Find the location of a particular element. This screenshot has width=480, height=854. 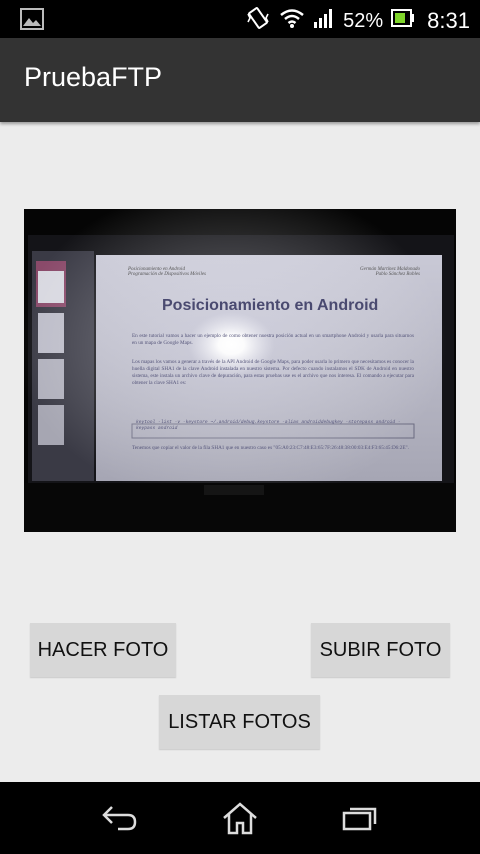

signal-icon is located at coordinates (324, 21).